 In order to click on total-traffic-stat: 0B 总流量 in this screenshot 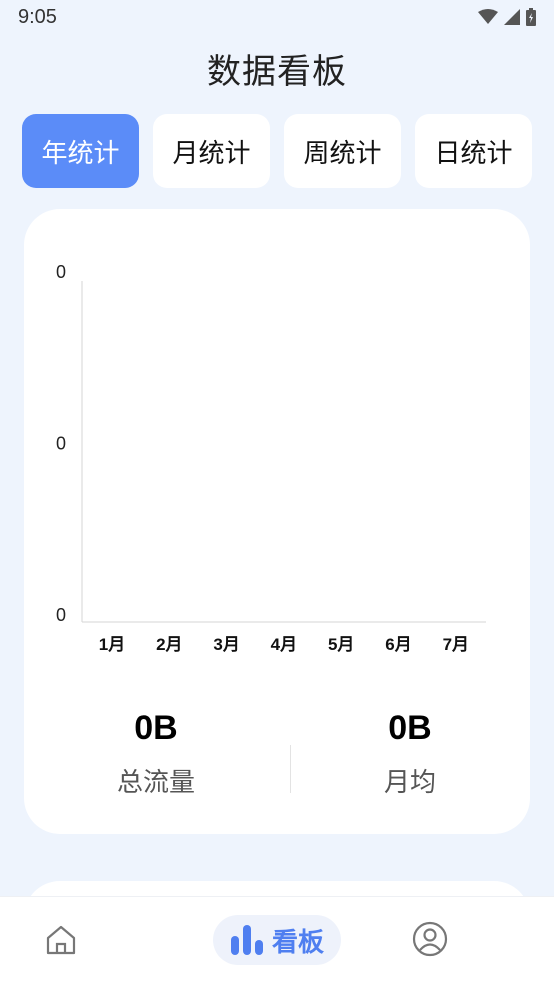, I will do `click(156, 754)`.